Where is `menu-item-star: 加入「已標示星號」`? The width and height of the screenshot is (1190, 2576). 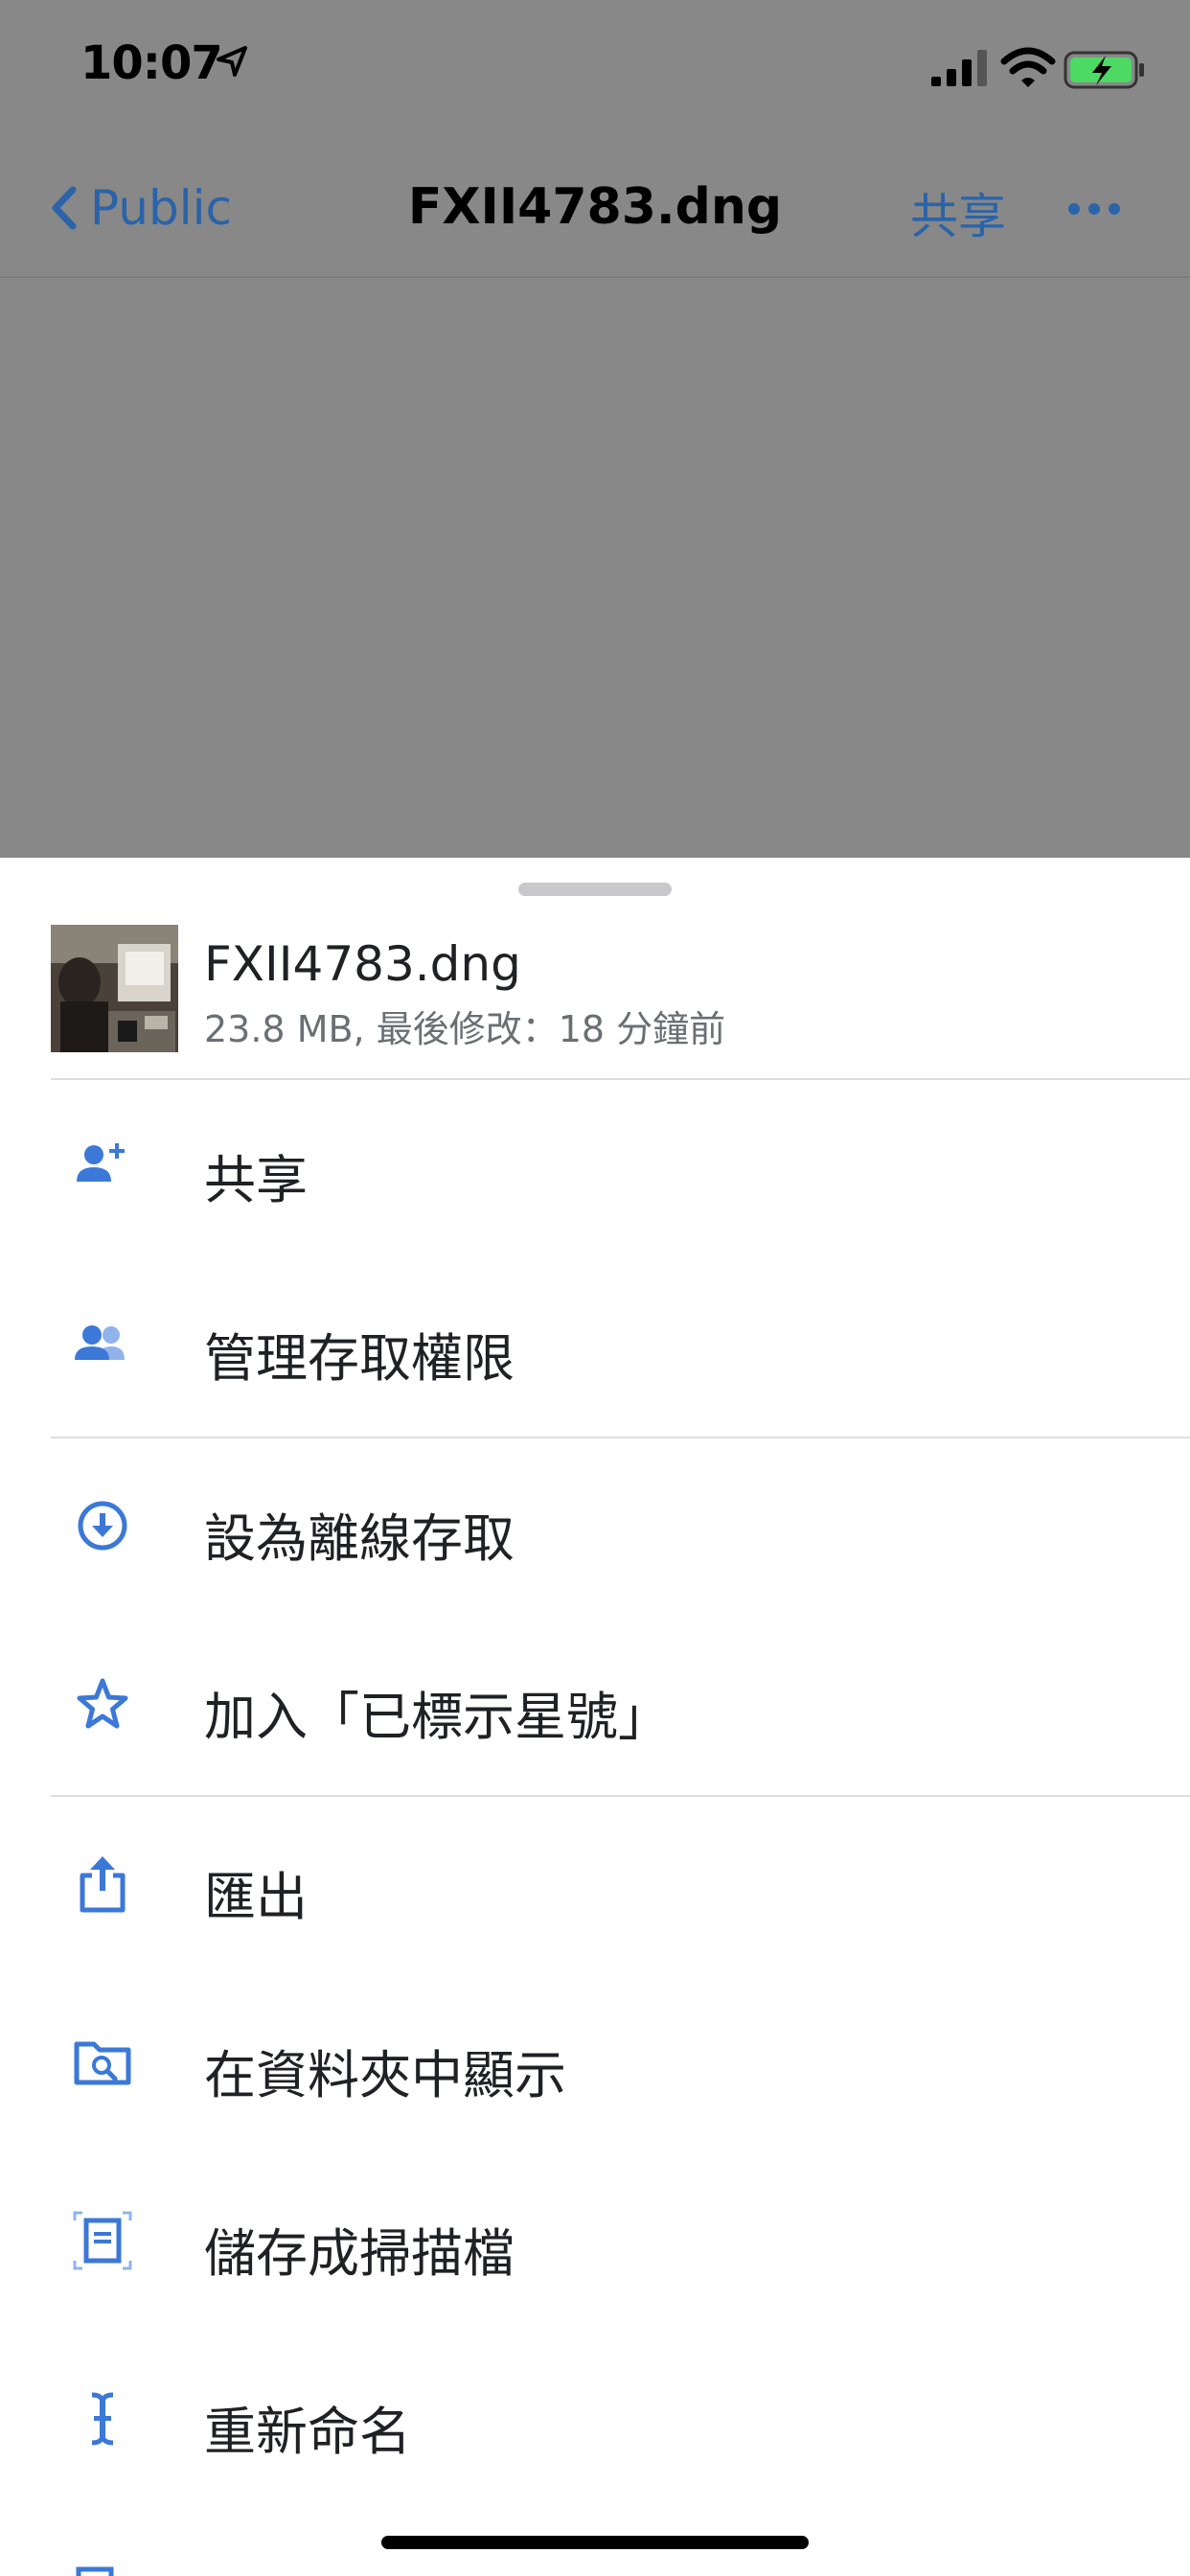 menu-item-star: 加入「已標示星號」 is located at coordinates (595, 1706).